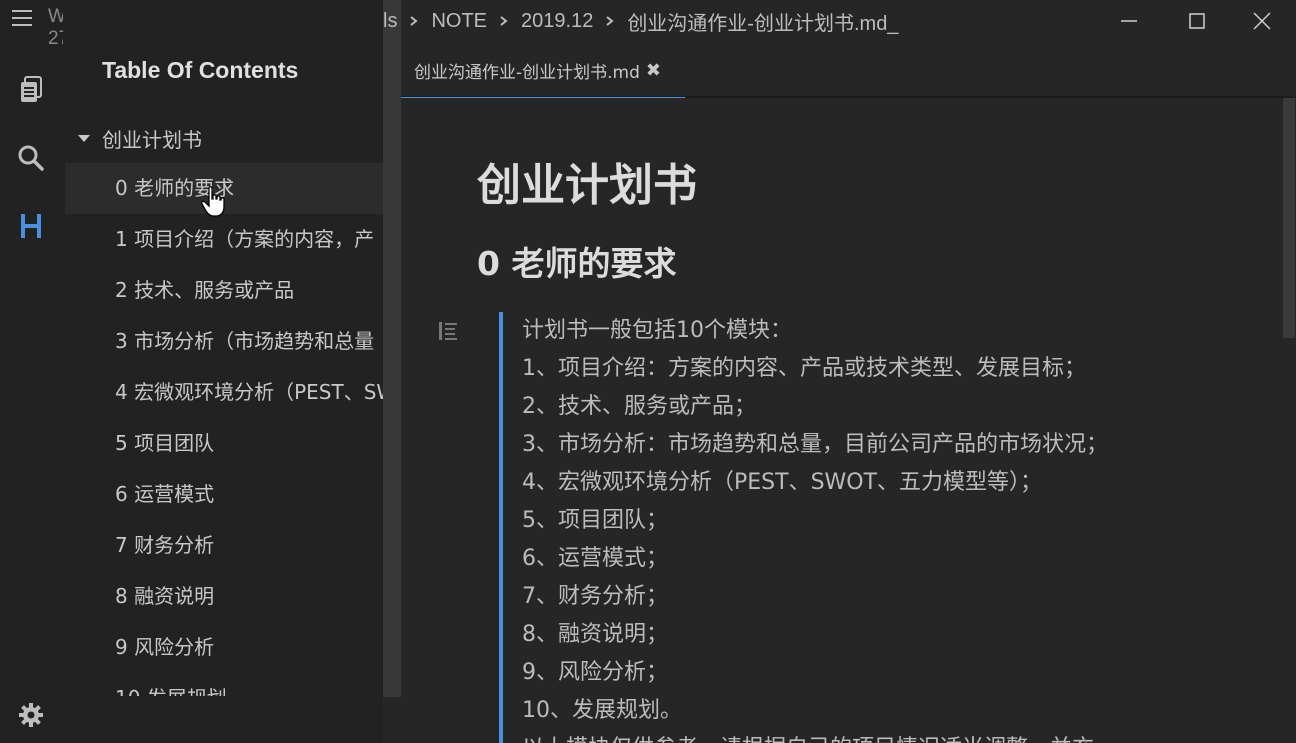  I want to click on toc-item: 2 技术、服务或产品, so click(224, 290).